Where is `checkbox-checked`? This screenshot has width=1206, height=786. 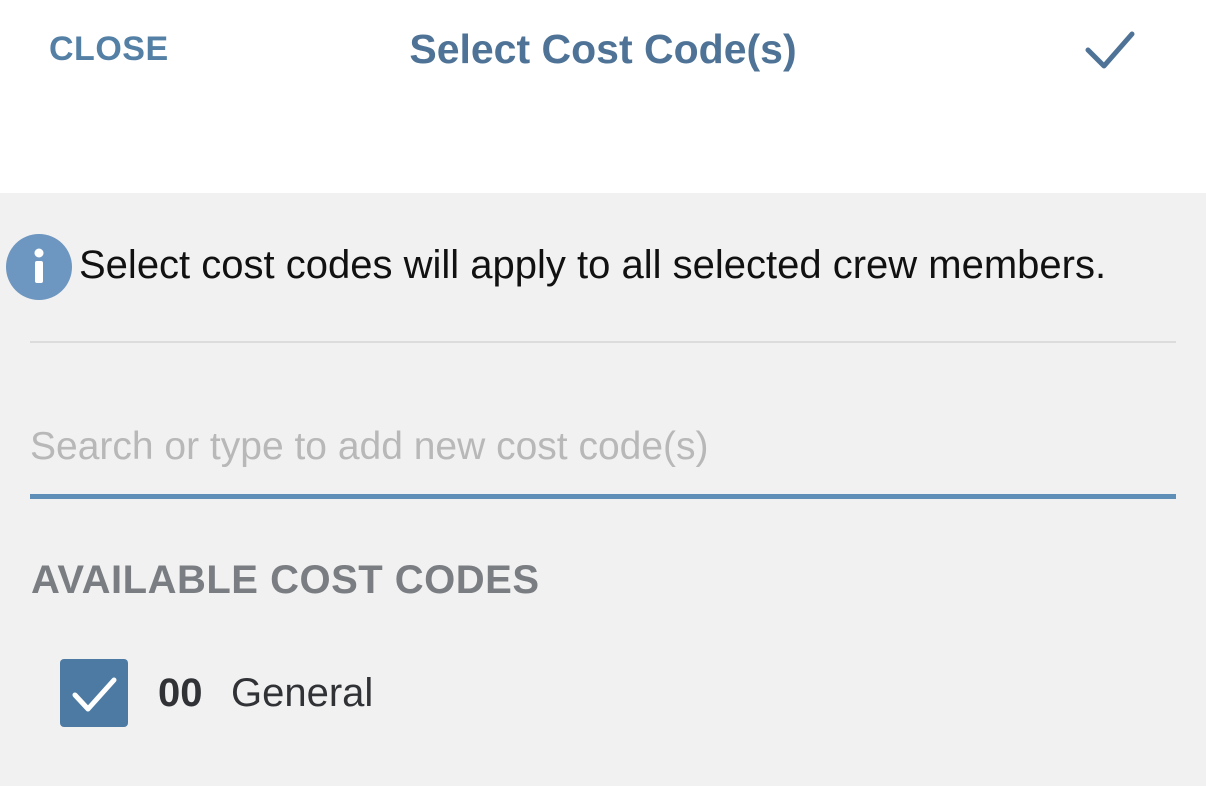
checkbox-checked is located at coordinates (94, 693).